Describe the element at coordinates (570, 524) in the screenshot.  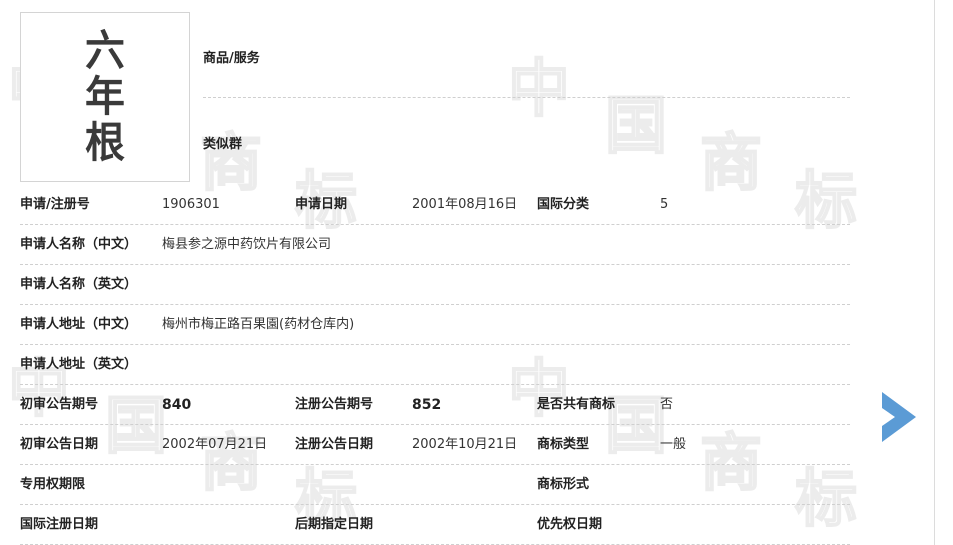
I see `priority-date-label: 优先权日期` at that location.